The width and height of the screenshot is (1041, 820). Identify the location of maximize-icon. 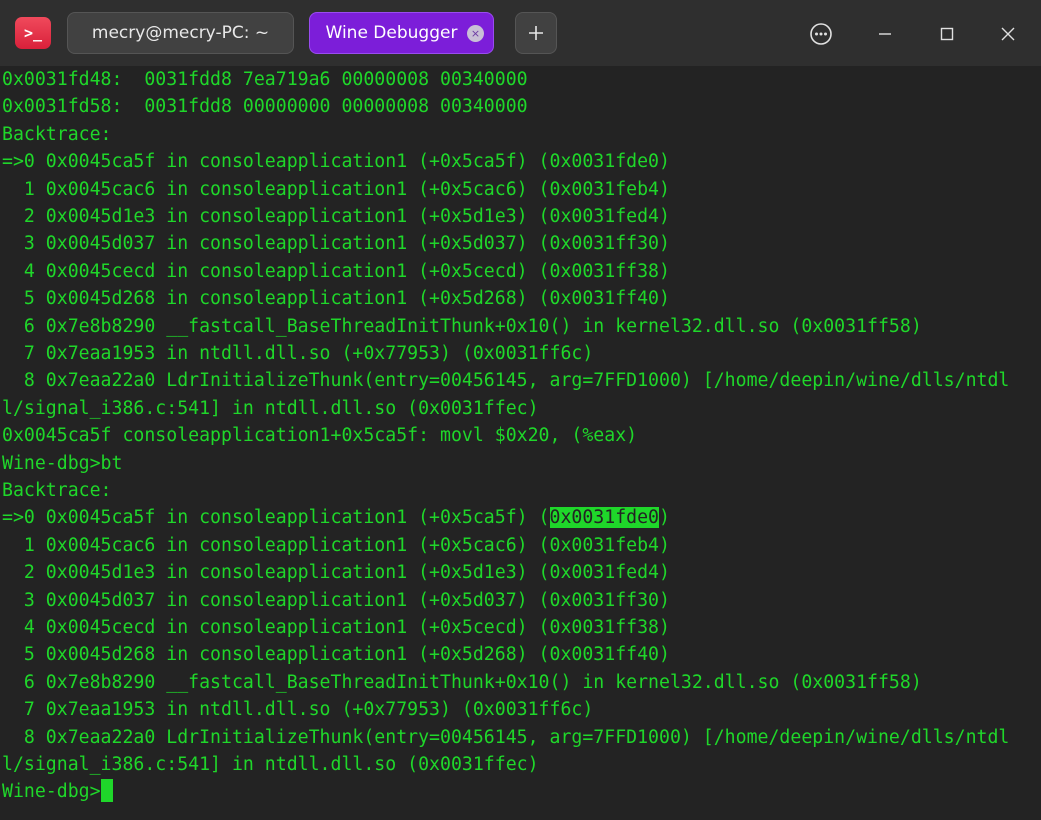
(947, 34).